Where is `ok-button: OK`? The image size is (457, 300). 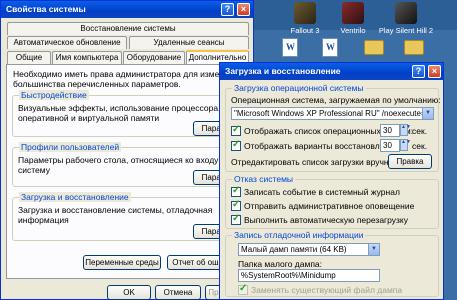 ok-button: OK is located at coordinates (129, 292).